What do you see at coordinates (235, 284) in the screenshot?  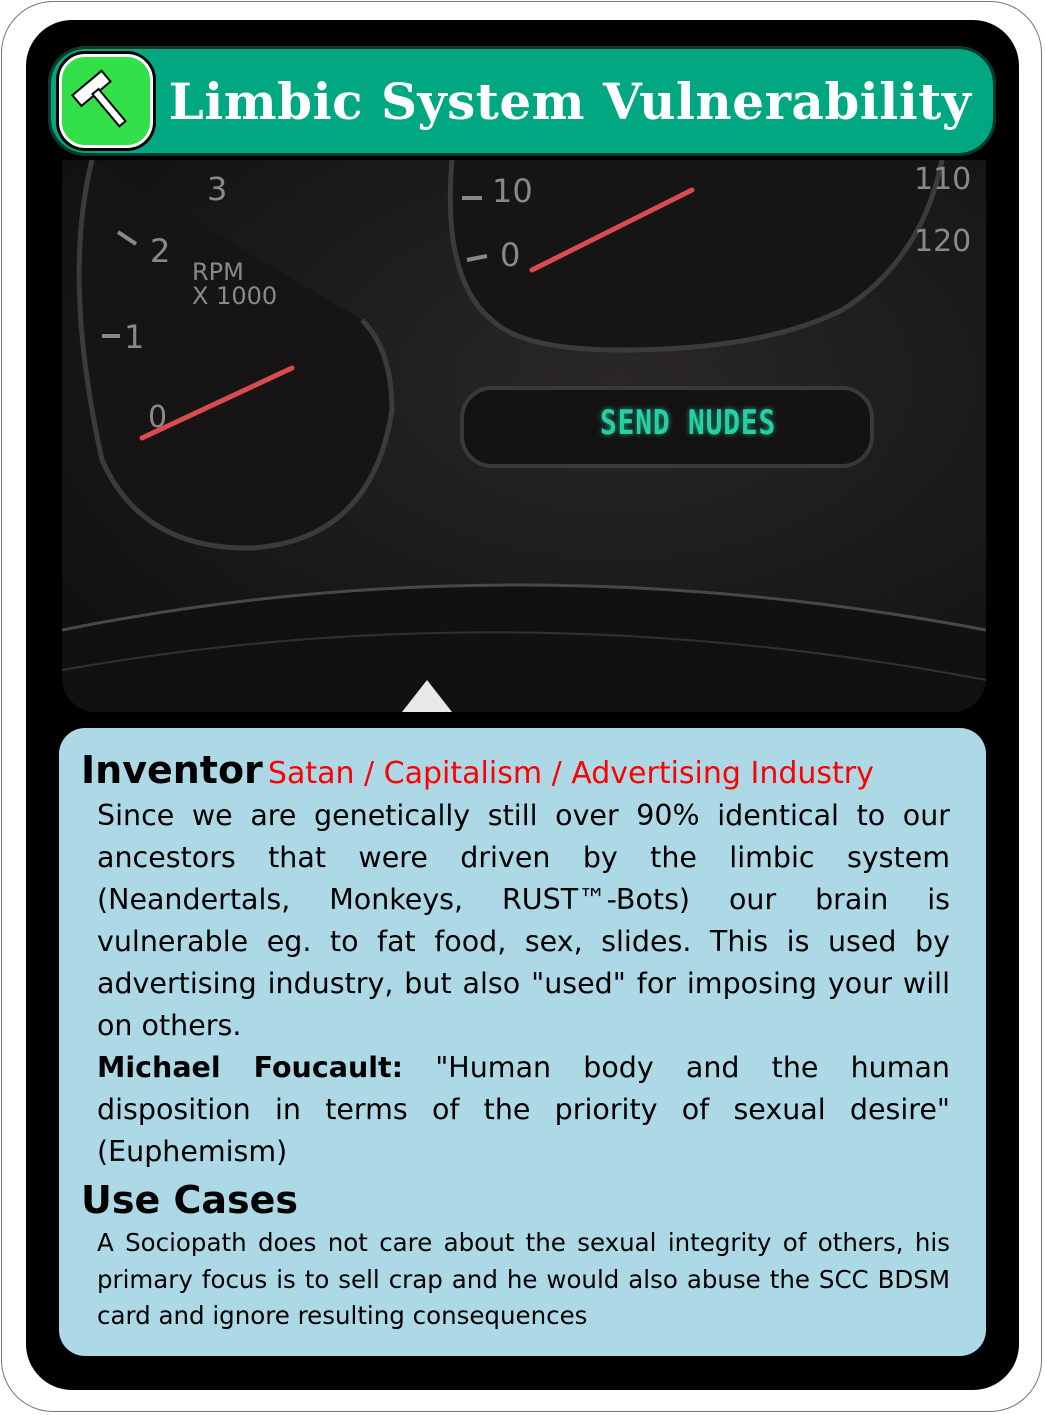 I see `rpm-unit-label: RPM X 1000` at bounding box center [235, 284].